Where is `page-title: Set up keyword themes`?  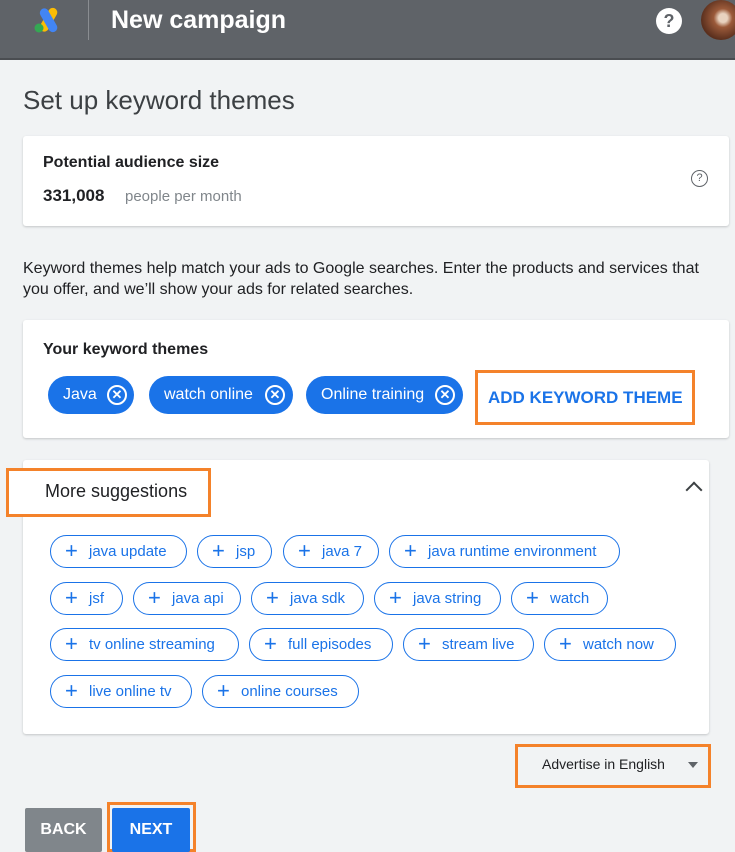 page-title: Set up keyword themes is located at coordinates (159, 100).